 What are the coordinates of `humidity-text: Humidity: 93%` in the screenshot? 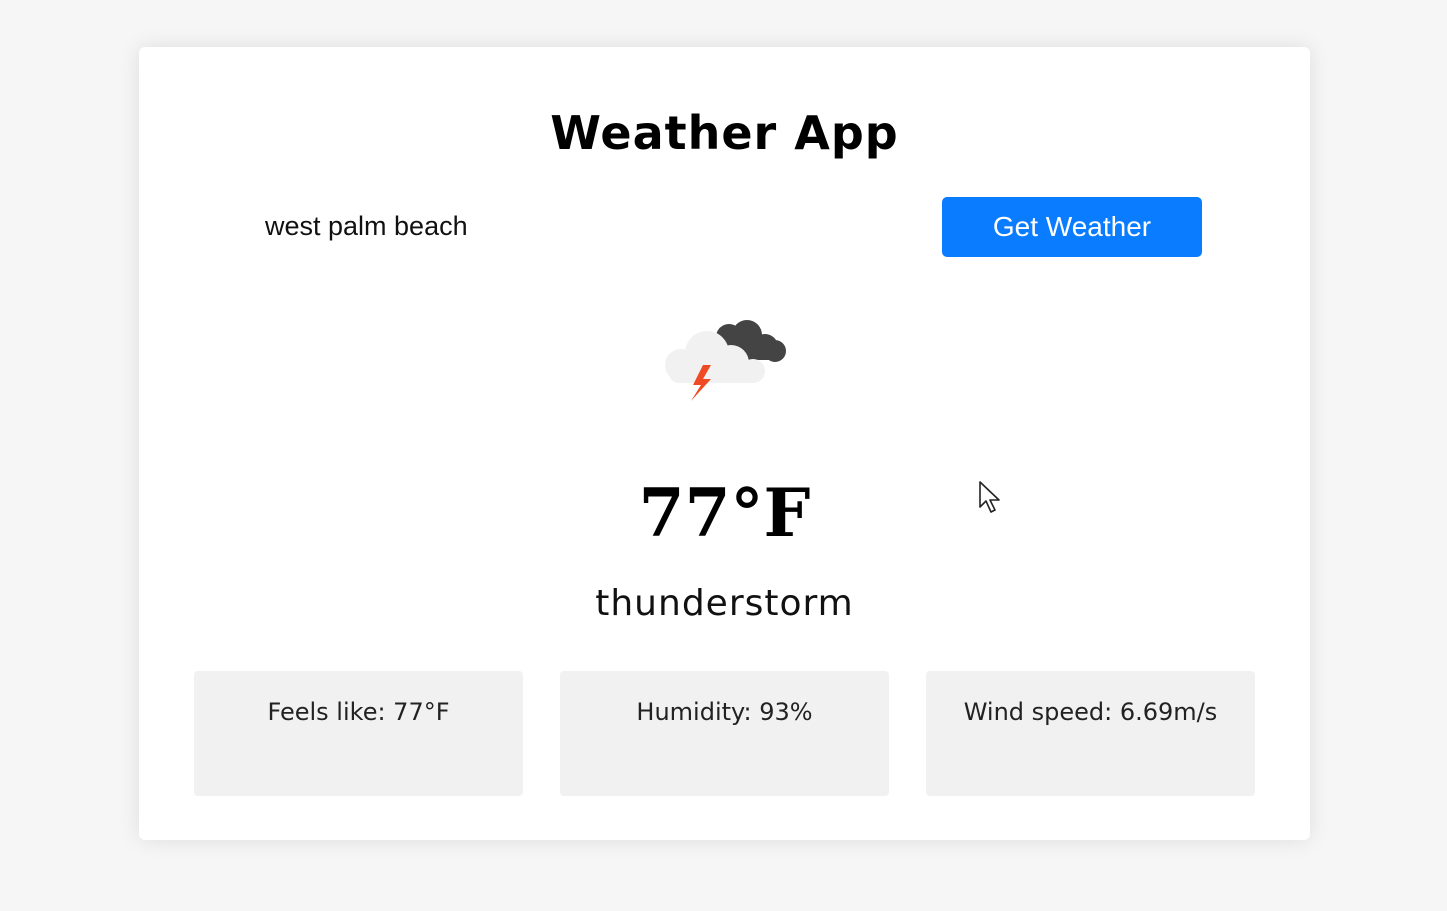 It's located at (724, 712).